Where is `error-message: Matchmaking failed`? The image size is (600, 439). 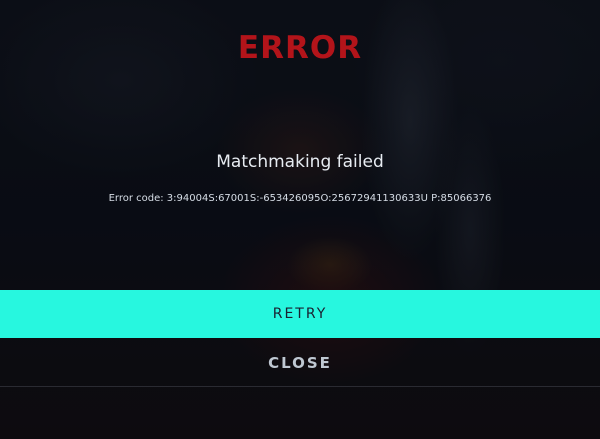
error-message: Matchmaking failed is located at coordinates (300, 162).